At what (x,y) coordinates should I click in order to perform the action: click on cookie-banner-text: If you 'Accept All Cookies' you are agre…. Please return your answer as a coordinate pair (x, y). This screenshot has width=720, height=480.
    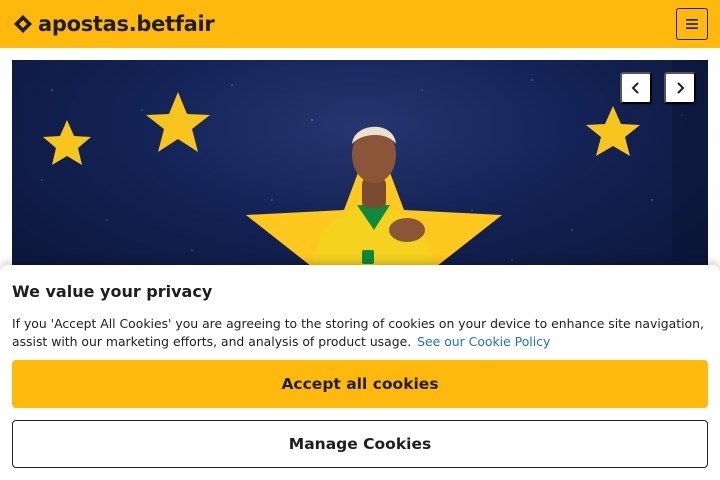
    Looking at the image, I should click on (360, 333).